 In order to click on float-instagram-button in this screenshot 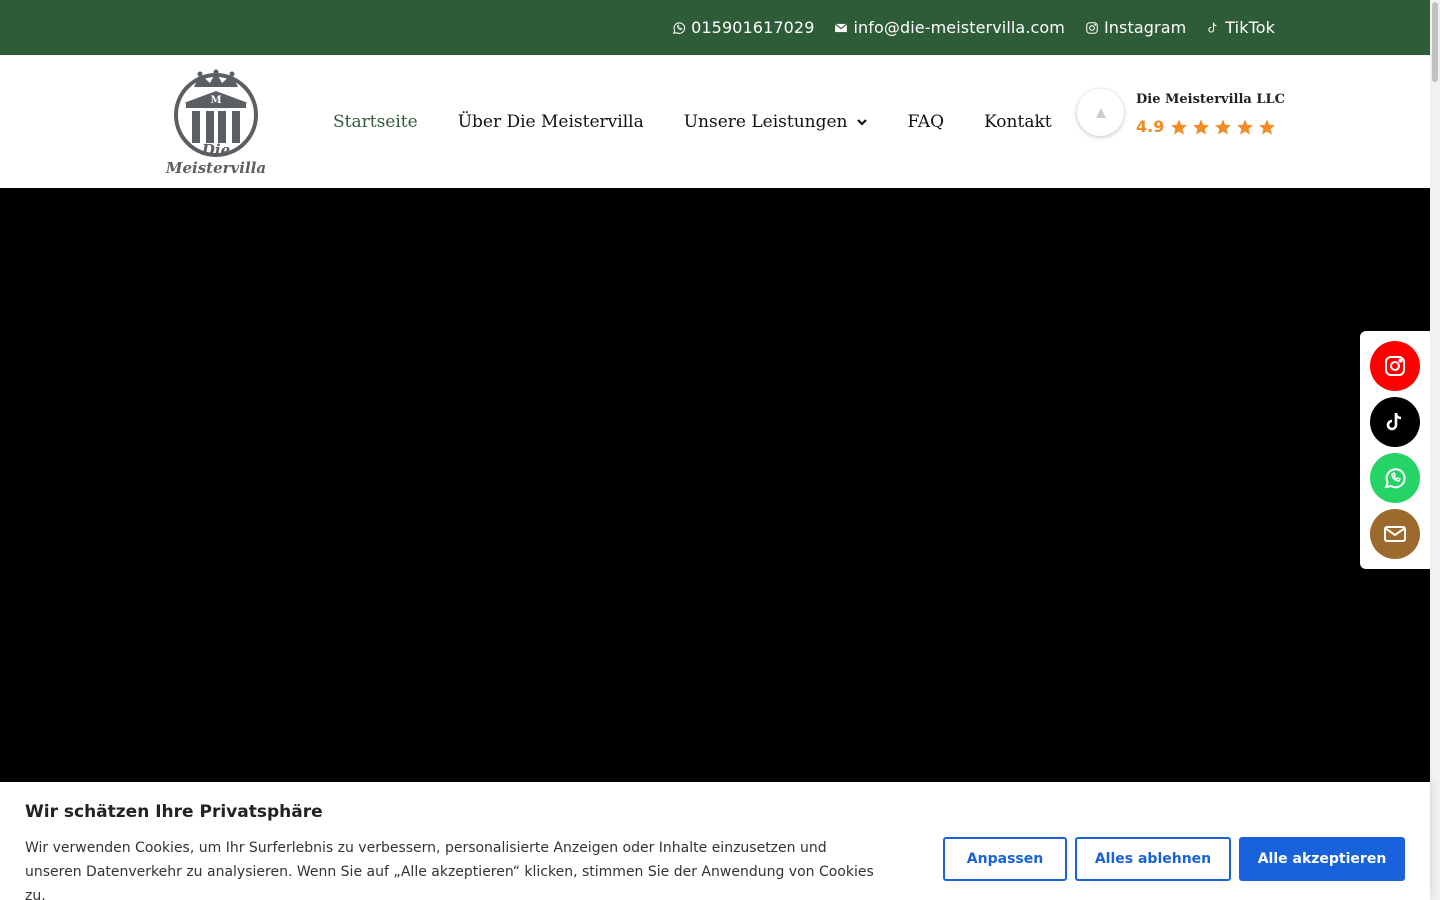, I will do `click(1395, 366)`.